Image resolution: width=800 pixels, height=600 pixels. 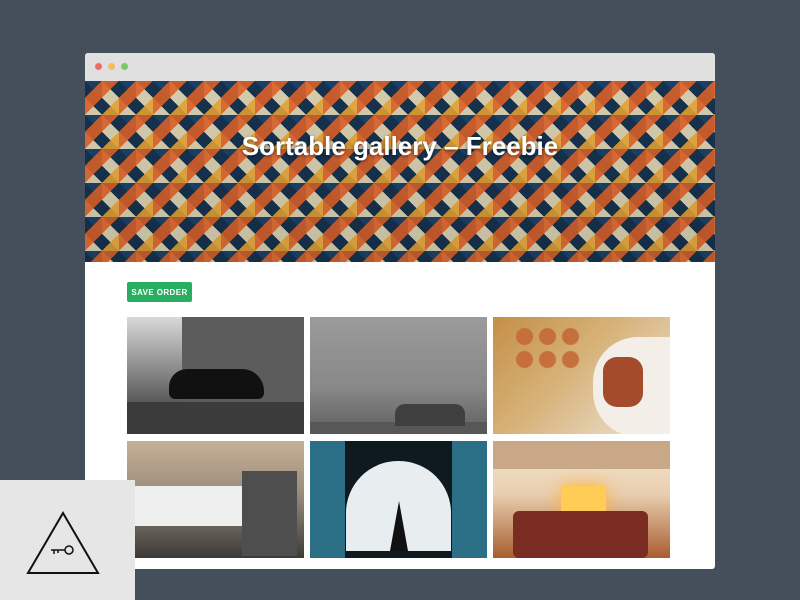 I want to click on gingerbread-shape, so click(x=623, y=382).